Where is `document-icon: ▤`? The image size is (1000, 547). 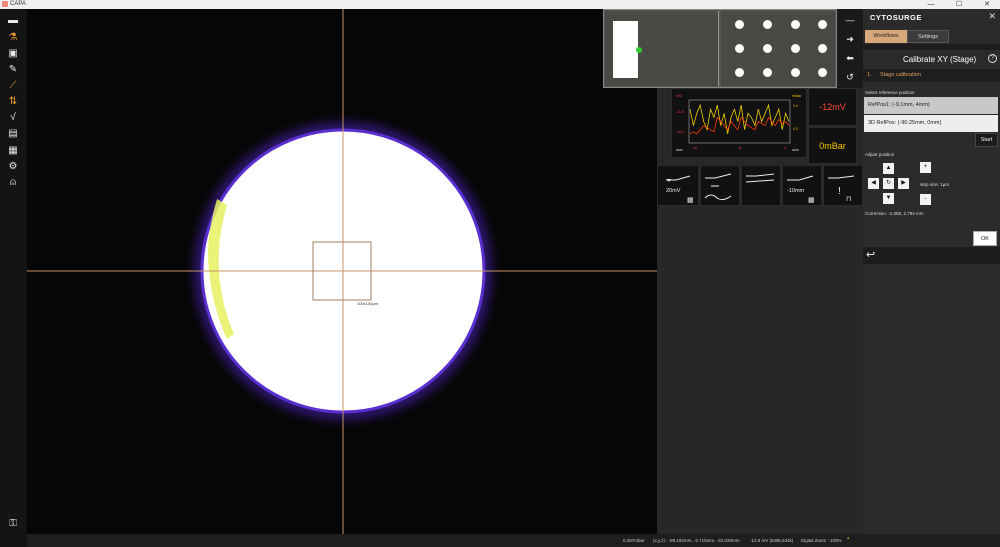 document-icon: ▤ is located at coordinates (13, 134).